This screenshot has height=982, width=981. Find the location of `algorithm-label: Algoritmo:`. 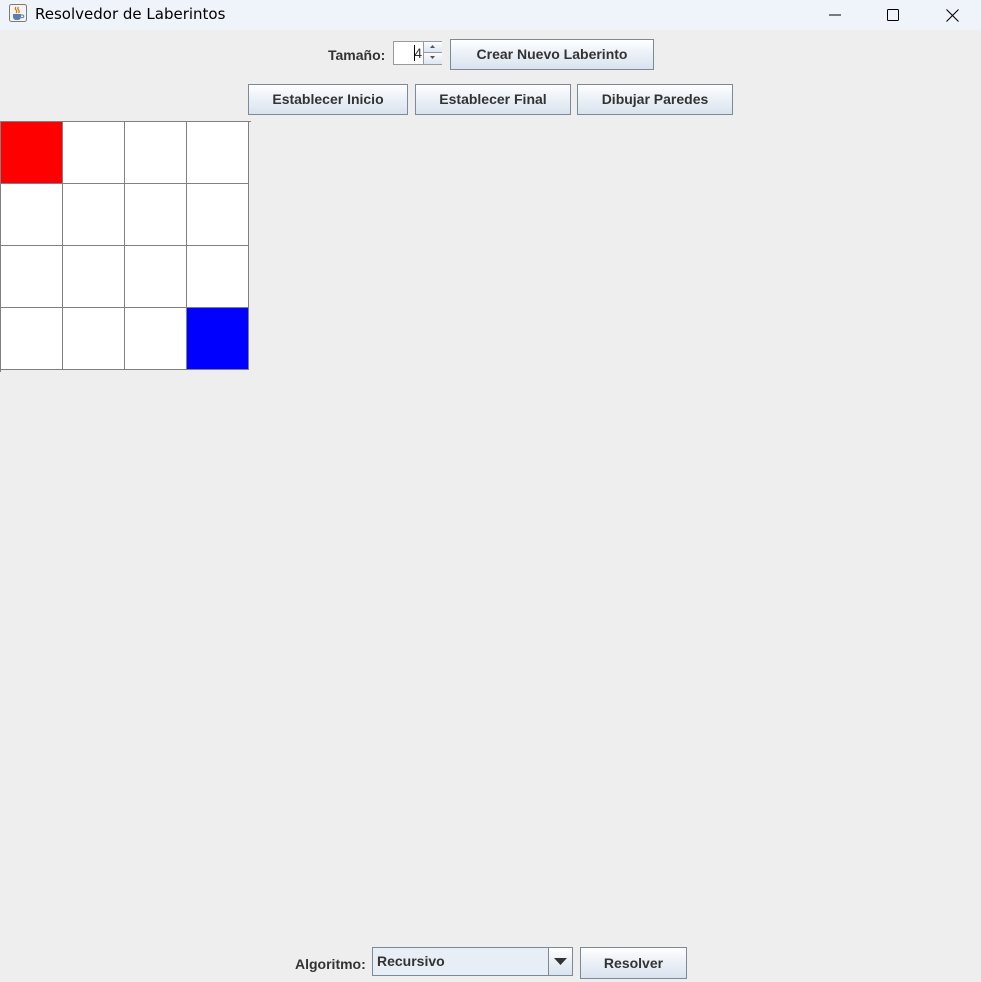

algorithm-label: Algoritmo: is located at coordinates (330, 964).